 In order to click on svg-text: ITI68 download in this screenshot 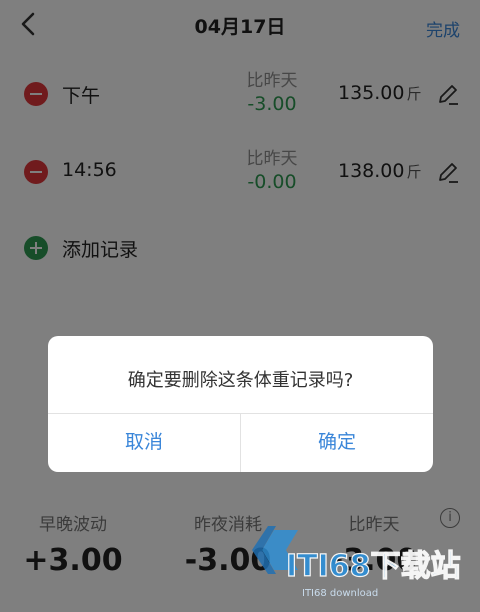, I will do `click(340, 593)`.